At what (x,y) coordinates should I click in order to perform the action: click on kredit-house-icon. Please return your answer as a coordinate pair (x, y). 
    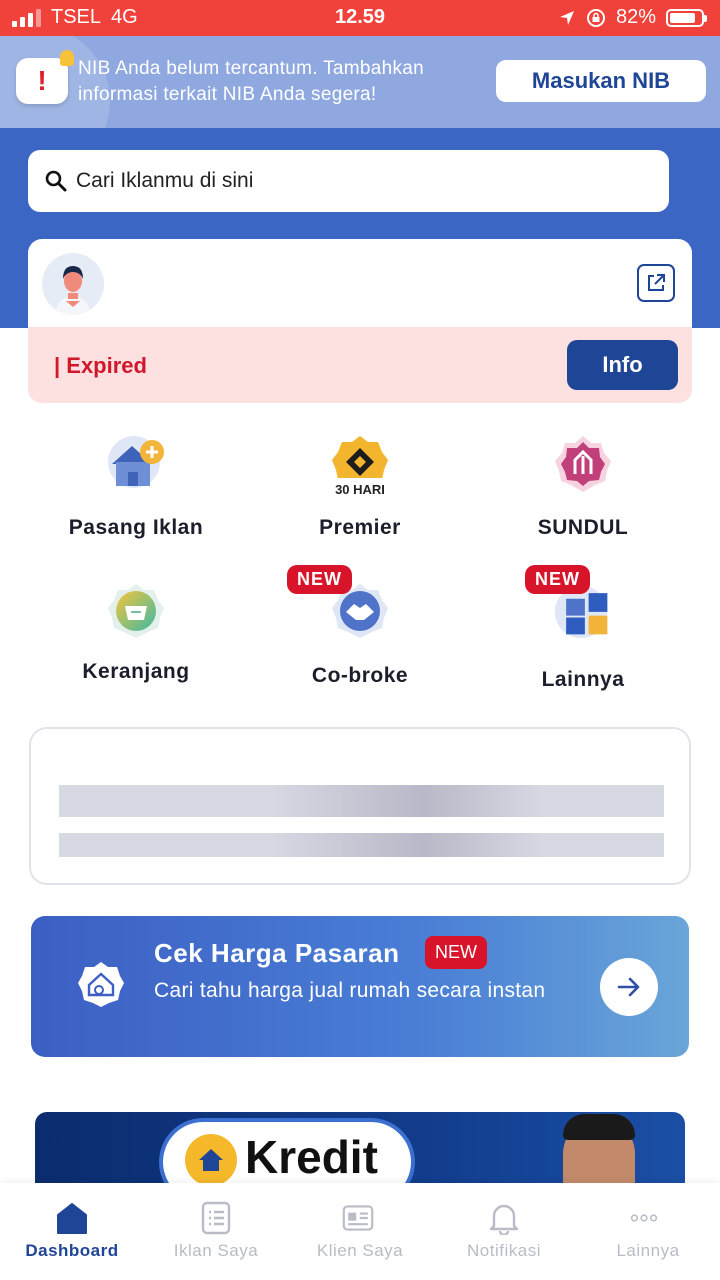
    Looking at the image, I should click on (211, 1159).